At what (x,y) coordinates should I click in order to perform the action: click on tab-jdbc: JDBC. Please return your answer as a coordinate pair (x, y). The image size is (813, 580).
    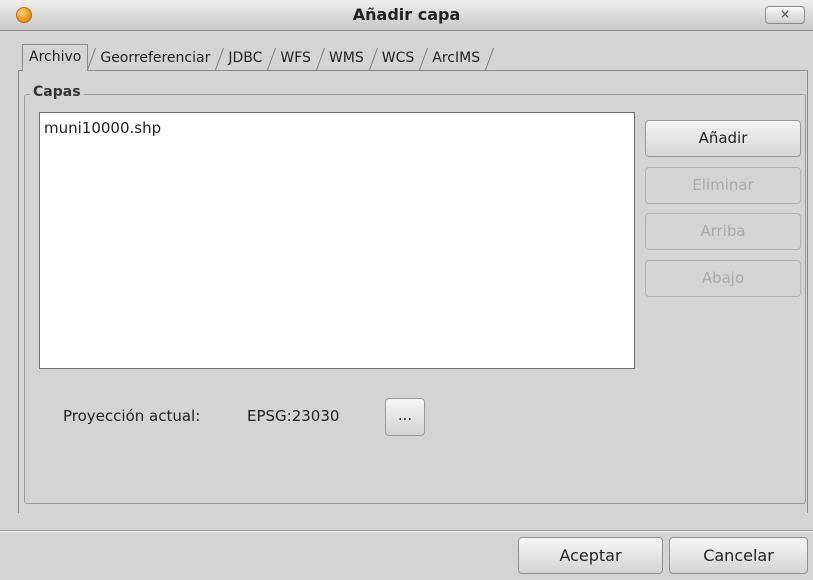
    Looking at the image, I should click on (246, 58).